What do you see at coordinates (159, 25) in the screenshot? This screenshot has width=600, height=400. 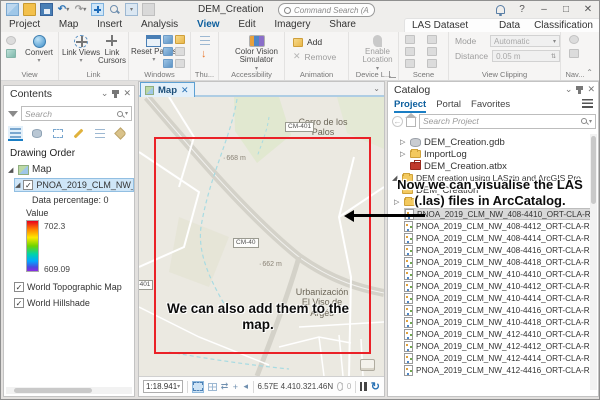 I see `tab-analysis: Analysis` at bounding box center [159, 25].